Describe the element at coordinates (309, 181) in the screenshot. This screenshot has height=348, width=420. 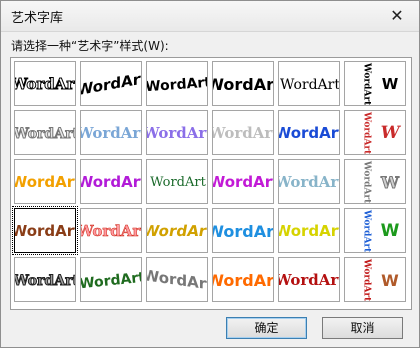
I see `wordart-style-17: WordArt` at that location.